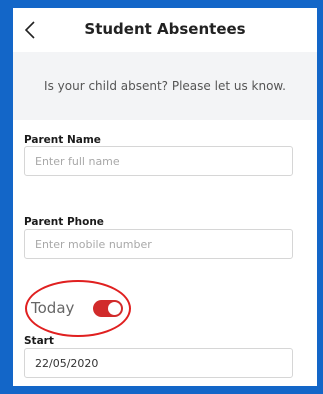  What do you see at coordinates (62, 140) in the screenshot?
I see `parent-name-label: Parent Name` at bounding box center [62, 140].